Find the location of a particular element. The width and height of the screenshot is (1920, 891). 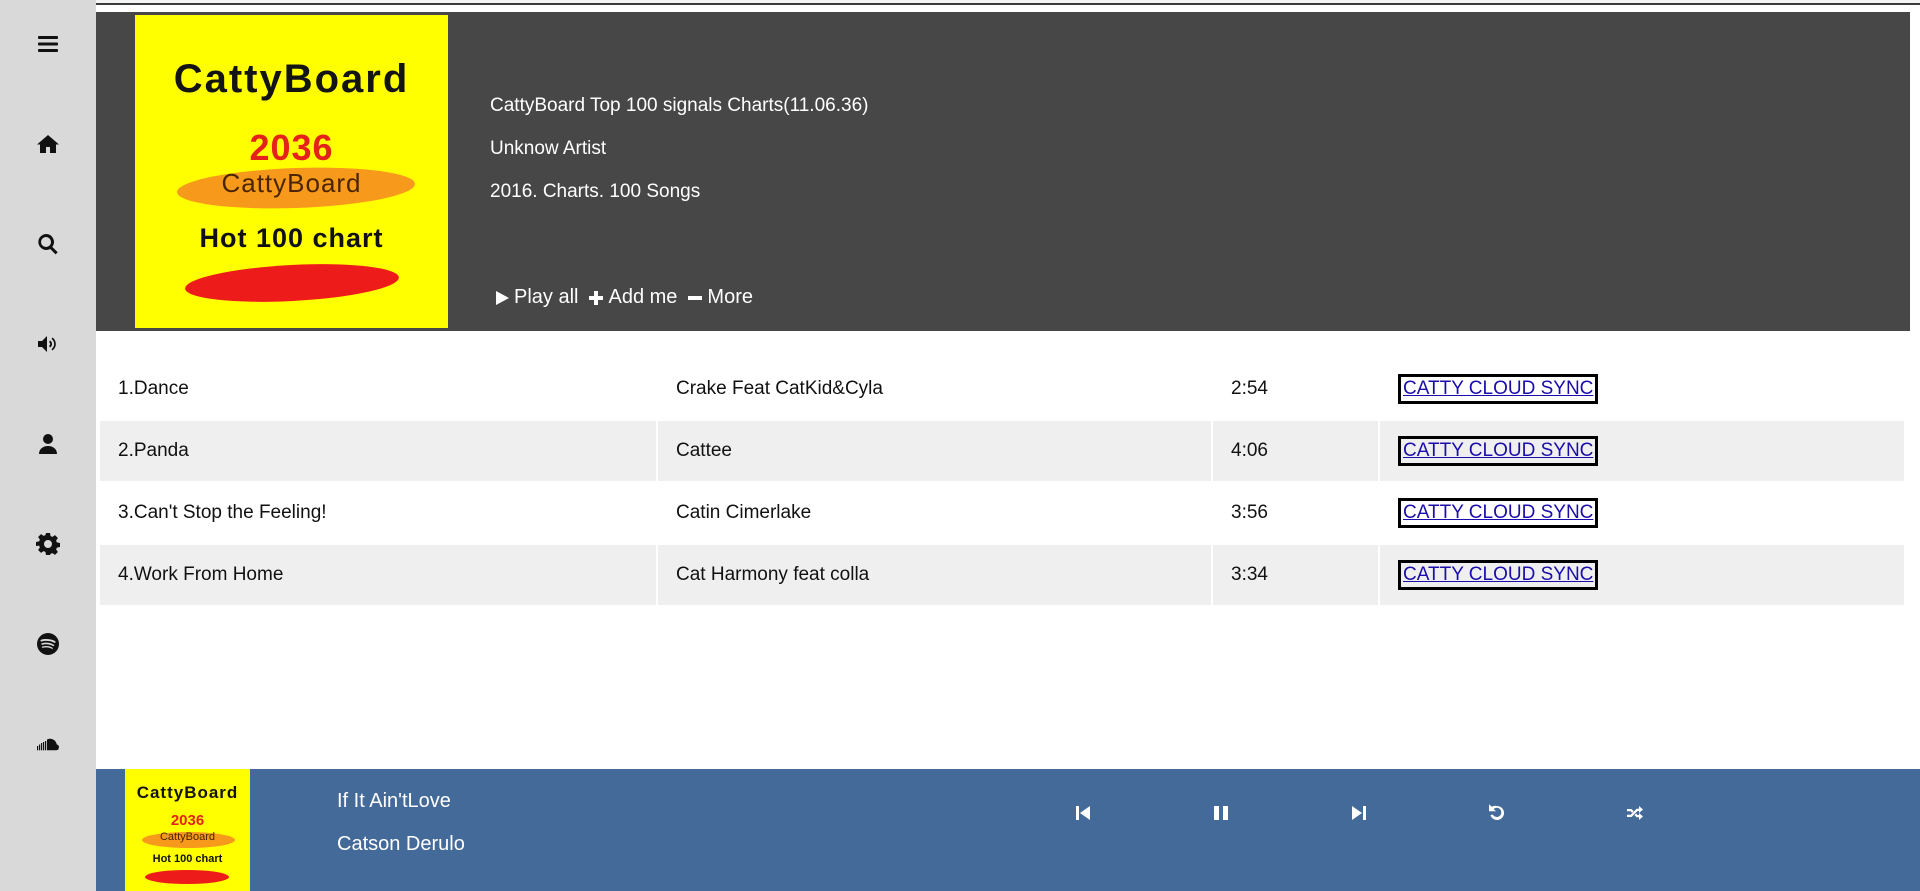

previous-button is located at coordinates (1083, 813).